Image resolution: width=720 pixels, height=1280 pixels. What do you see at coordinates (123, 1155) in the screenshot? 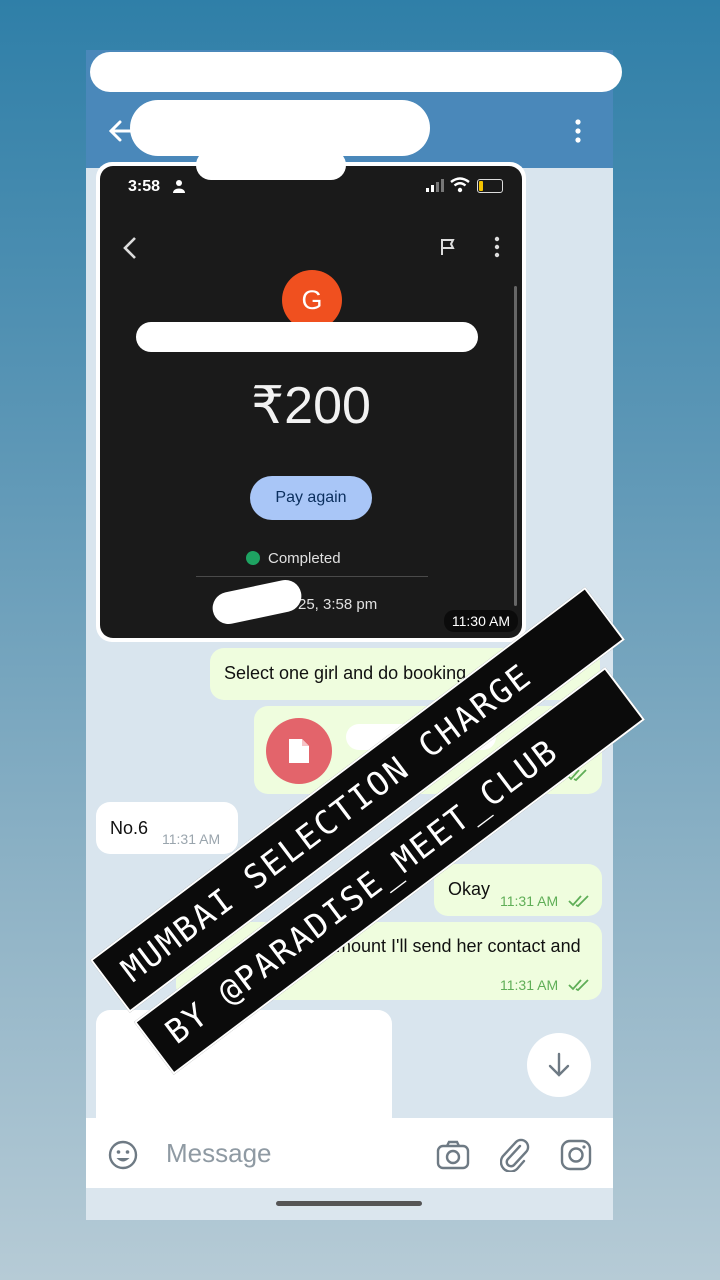
I see `emoji-icon` at bounding box center [123, 1155].